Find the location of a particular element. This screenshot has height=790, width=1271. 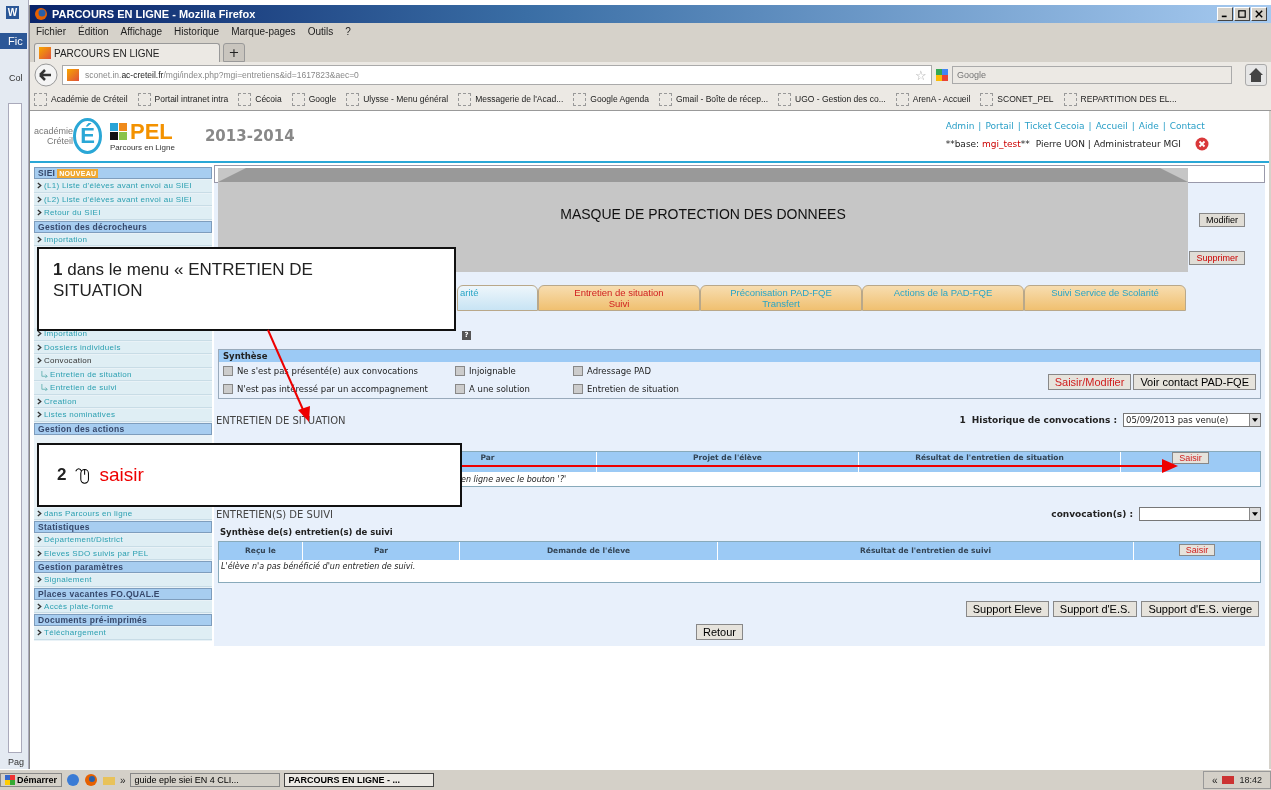

menu-item: Édition is located at coordinates (93, 31).